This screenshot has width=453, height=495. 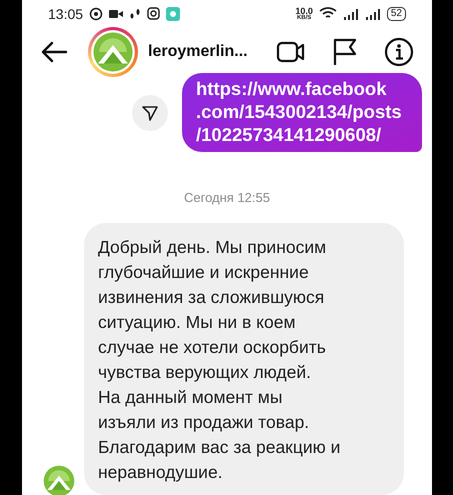 What do you see at coordinates (66, 14) in the screenshot?
I see `status-time: 13:05` at bounding box center [66, 14].